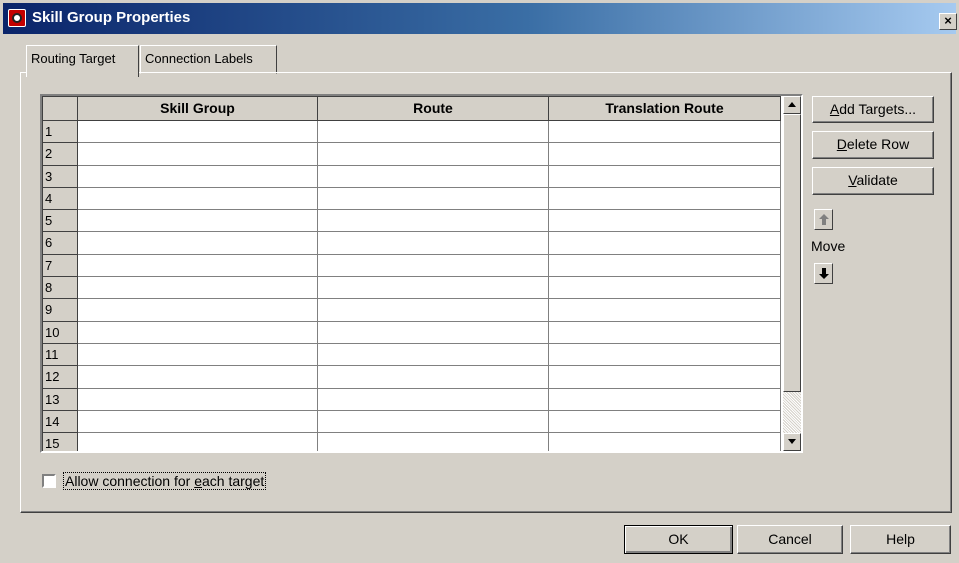 This screenshot has height=563, width=959. Describe the element at coordinates (665, 108) in the screenshot. I see `column-header-translation-route: Translation Route` at that location.